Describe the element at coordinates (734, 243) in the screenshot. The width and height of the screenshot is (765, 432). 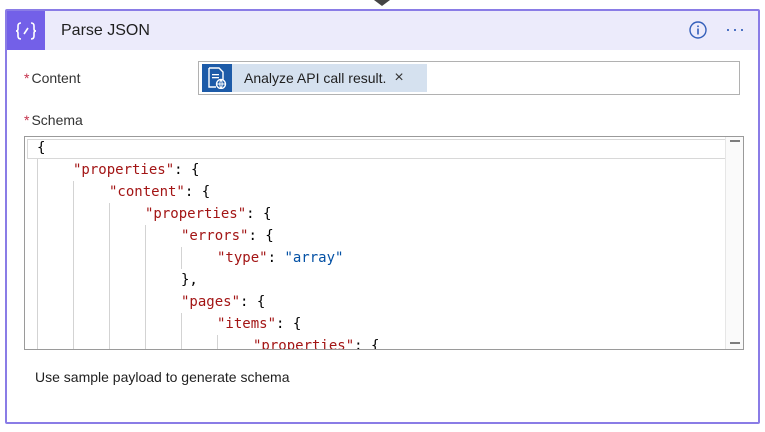
I see `editor-scrollbar` at that location.